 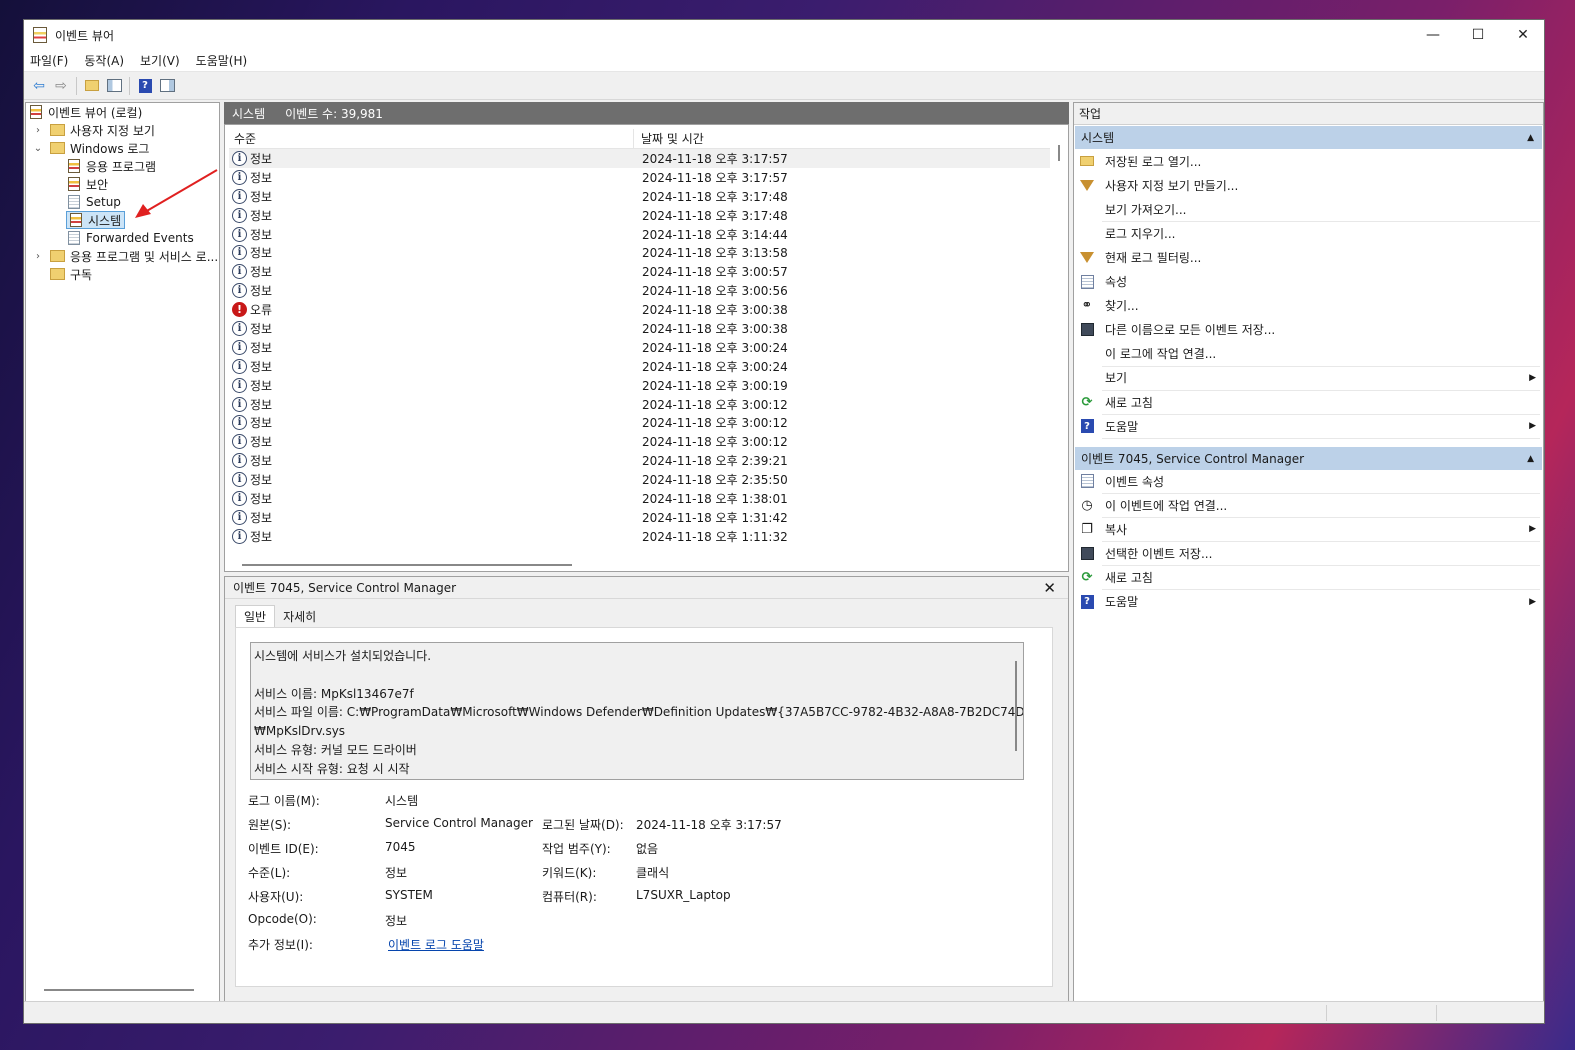 What do you see at coordinates (639, 517) in the screenshot?
I see `event-row: i 정보 2024-11-18 오후 1:31:42` at bounding box center [639, 517].